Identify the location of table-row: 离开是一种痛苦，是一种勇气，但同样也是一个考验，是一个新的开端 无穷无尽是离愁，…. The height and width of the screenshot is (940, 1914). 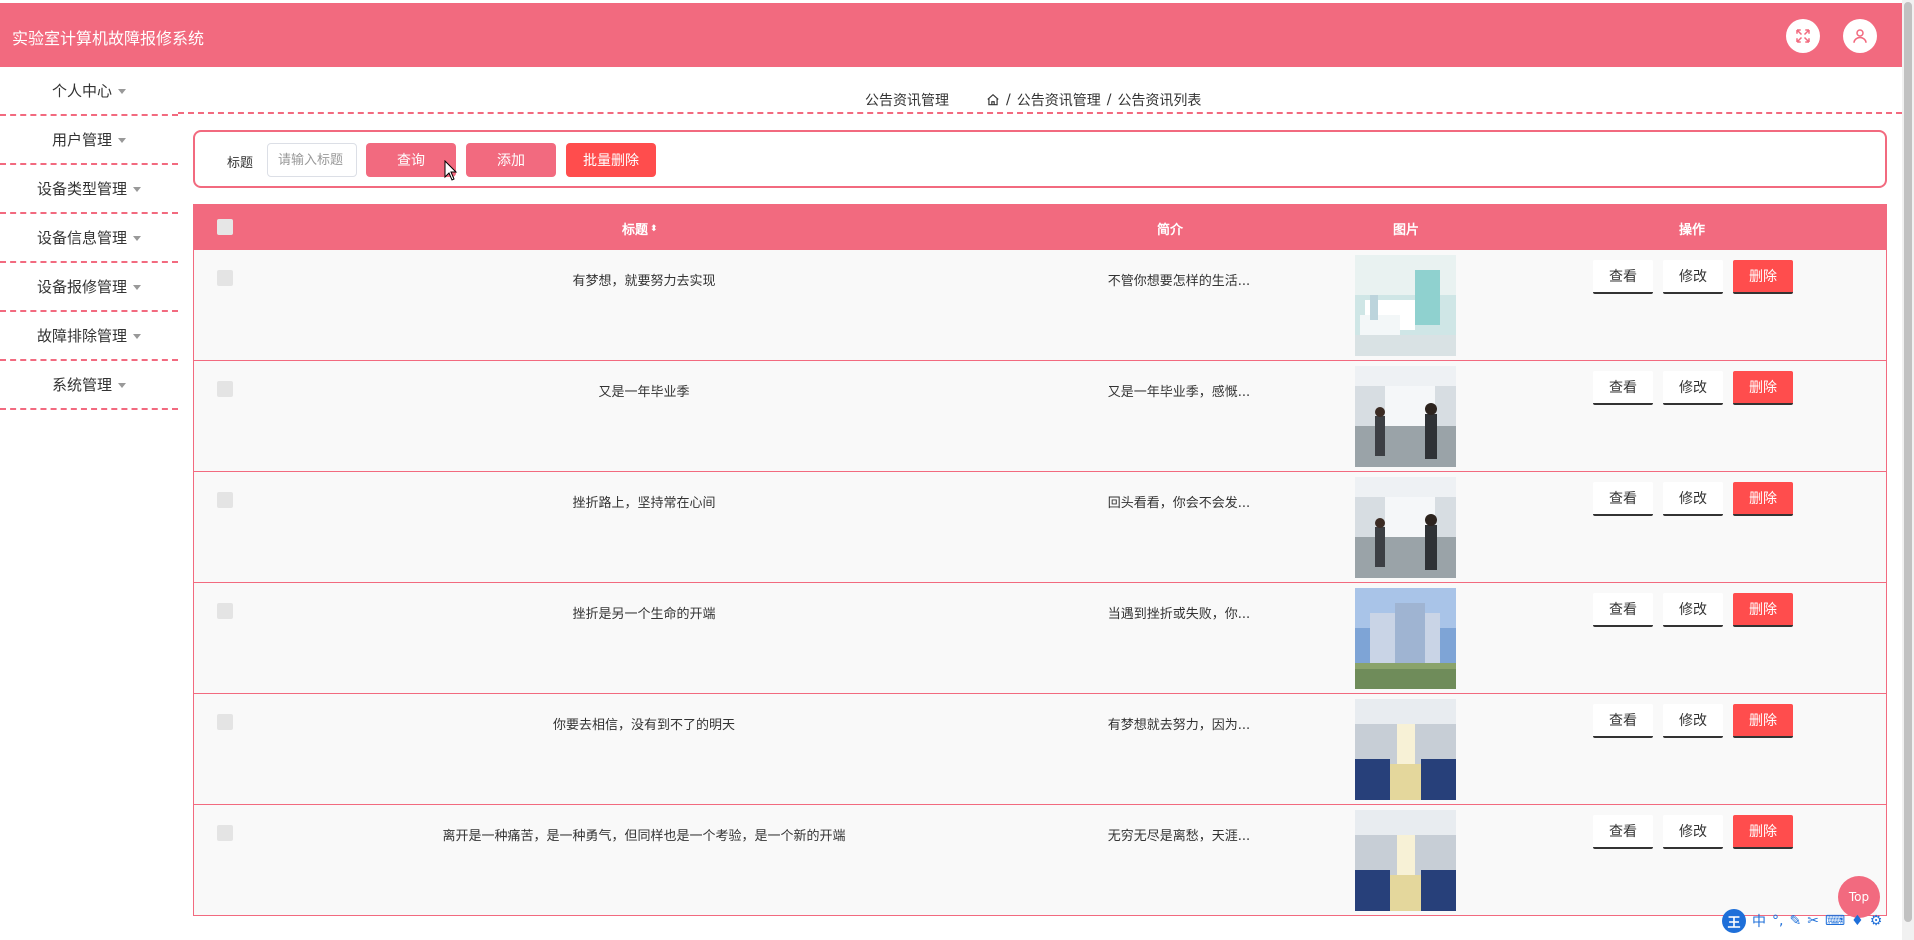
(1040, 860).